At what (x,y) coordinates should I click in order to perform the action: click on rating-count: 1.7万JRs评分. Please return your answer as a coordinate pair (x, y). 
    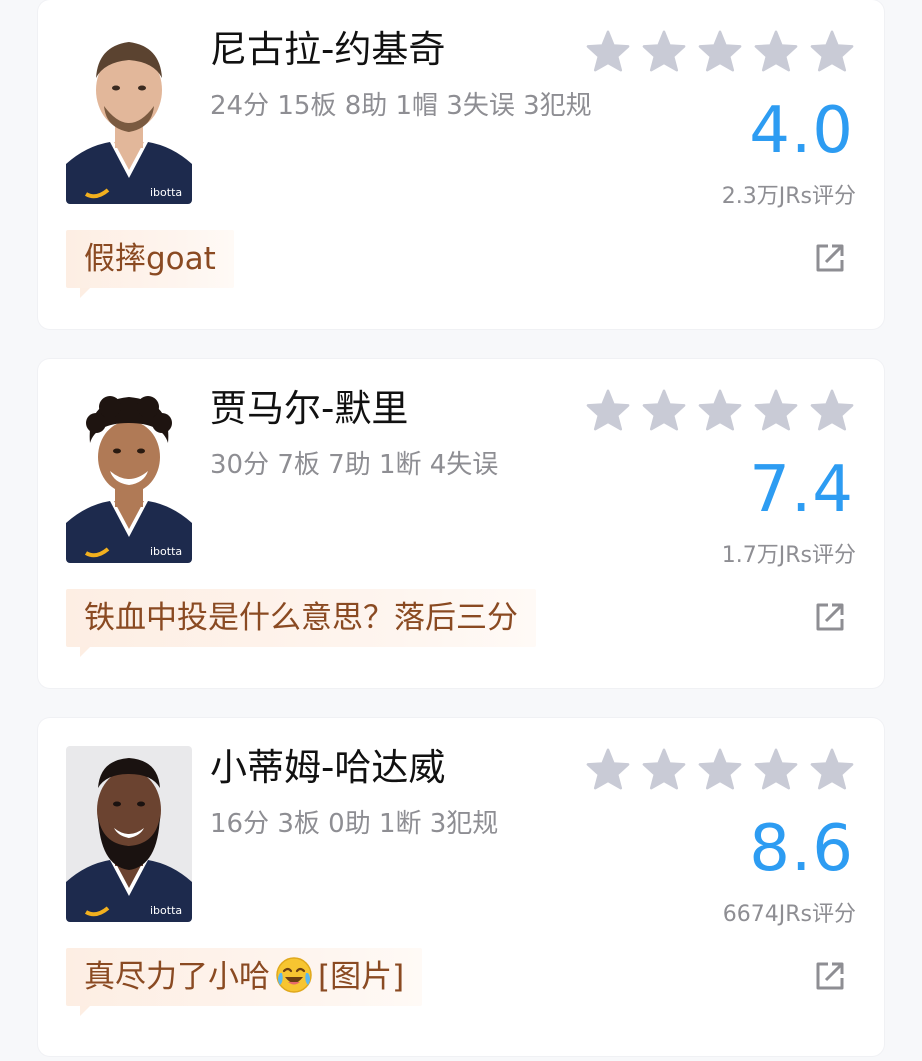
    Looking at the image, I should click on (788, 555).